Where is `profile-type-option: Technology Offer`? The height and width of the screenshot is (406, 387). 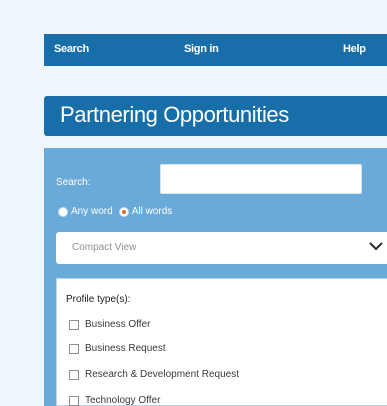
profile-type-option: Technology Offer is located at coordinates (114, 400).